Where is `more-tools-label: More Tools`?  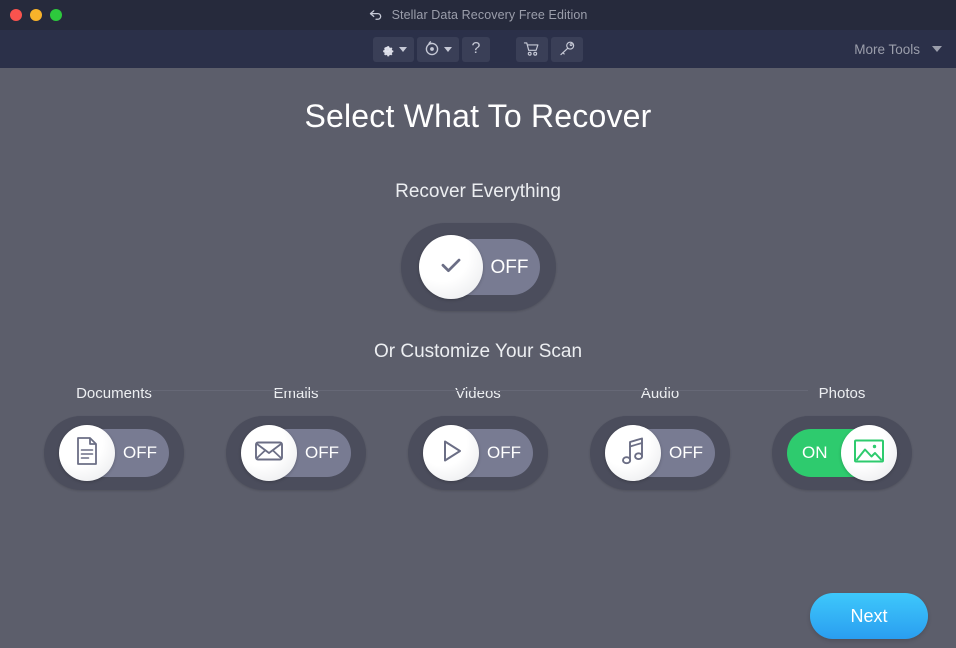 more-tools-label: More Tools is located at coordinates (887, 49).